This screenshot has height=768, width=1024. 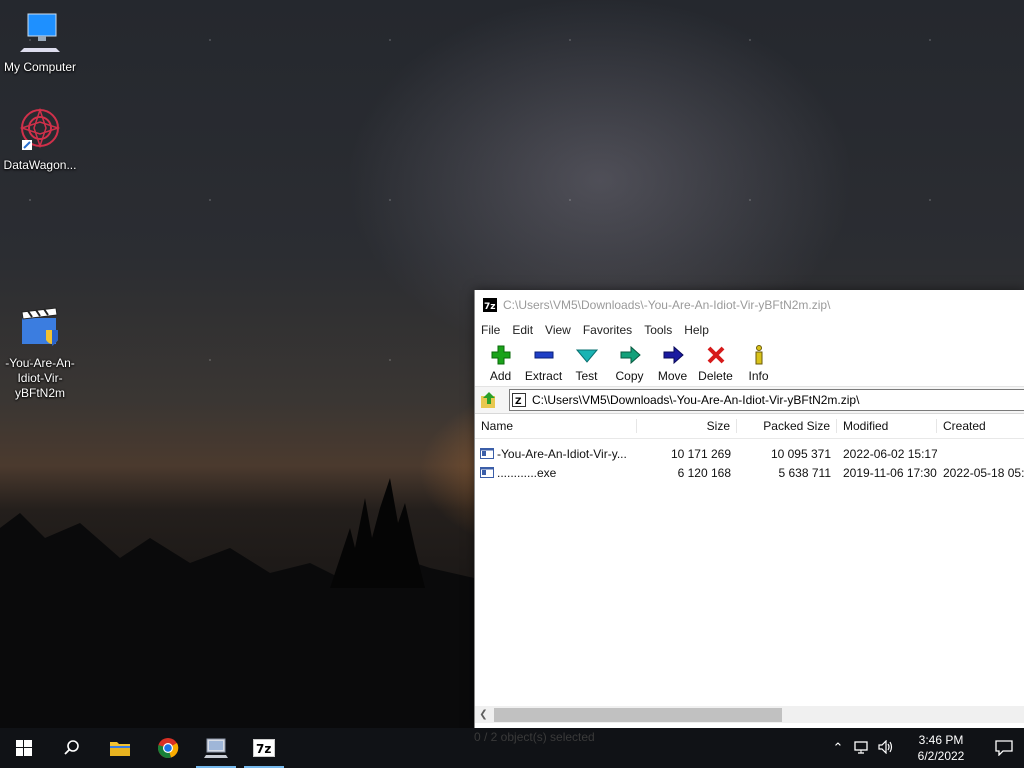 I want to click on system-tray: ⌃ 3:46 PM 6/2/2022, so click(x=925, y=748).